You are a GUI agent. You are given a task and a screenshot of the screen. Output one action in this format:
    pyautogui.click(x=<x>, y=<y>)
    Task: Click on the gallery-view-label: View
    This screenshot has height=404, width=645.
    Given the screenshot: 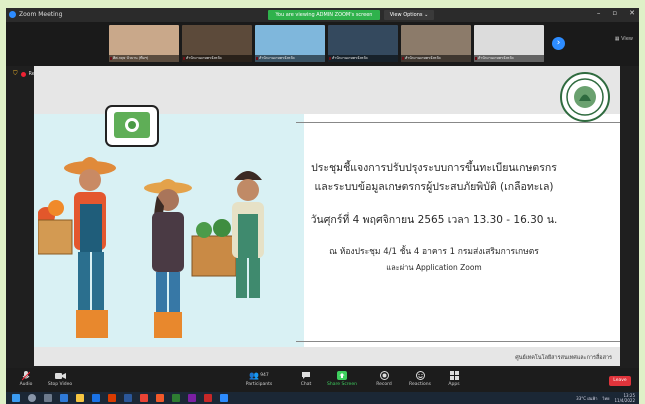 What is the action you would take?
    pyautogui.click(x=627, y=39)
    